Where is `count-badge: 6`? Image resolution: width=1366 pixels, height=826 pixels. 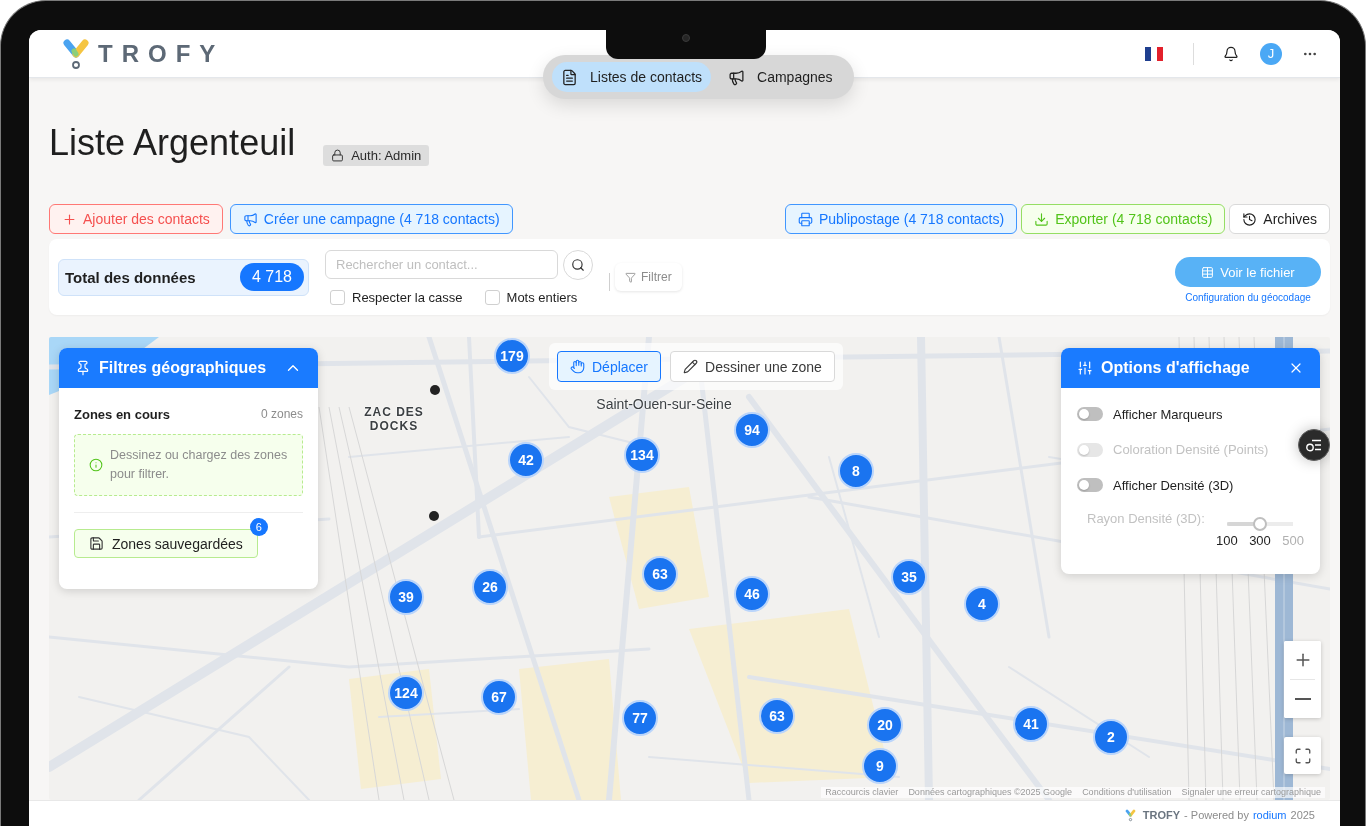 count-badge: 6 is located at coordinates (258, 527).